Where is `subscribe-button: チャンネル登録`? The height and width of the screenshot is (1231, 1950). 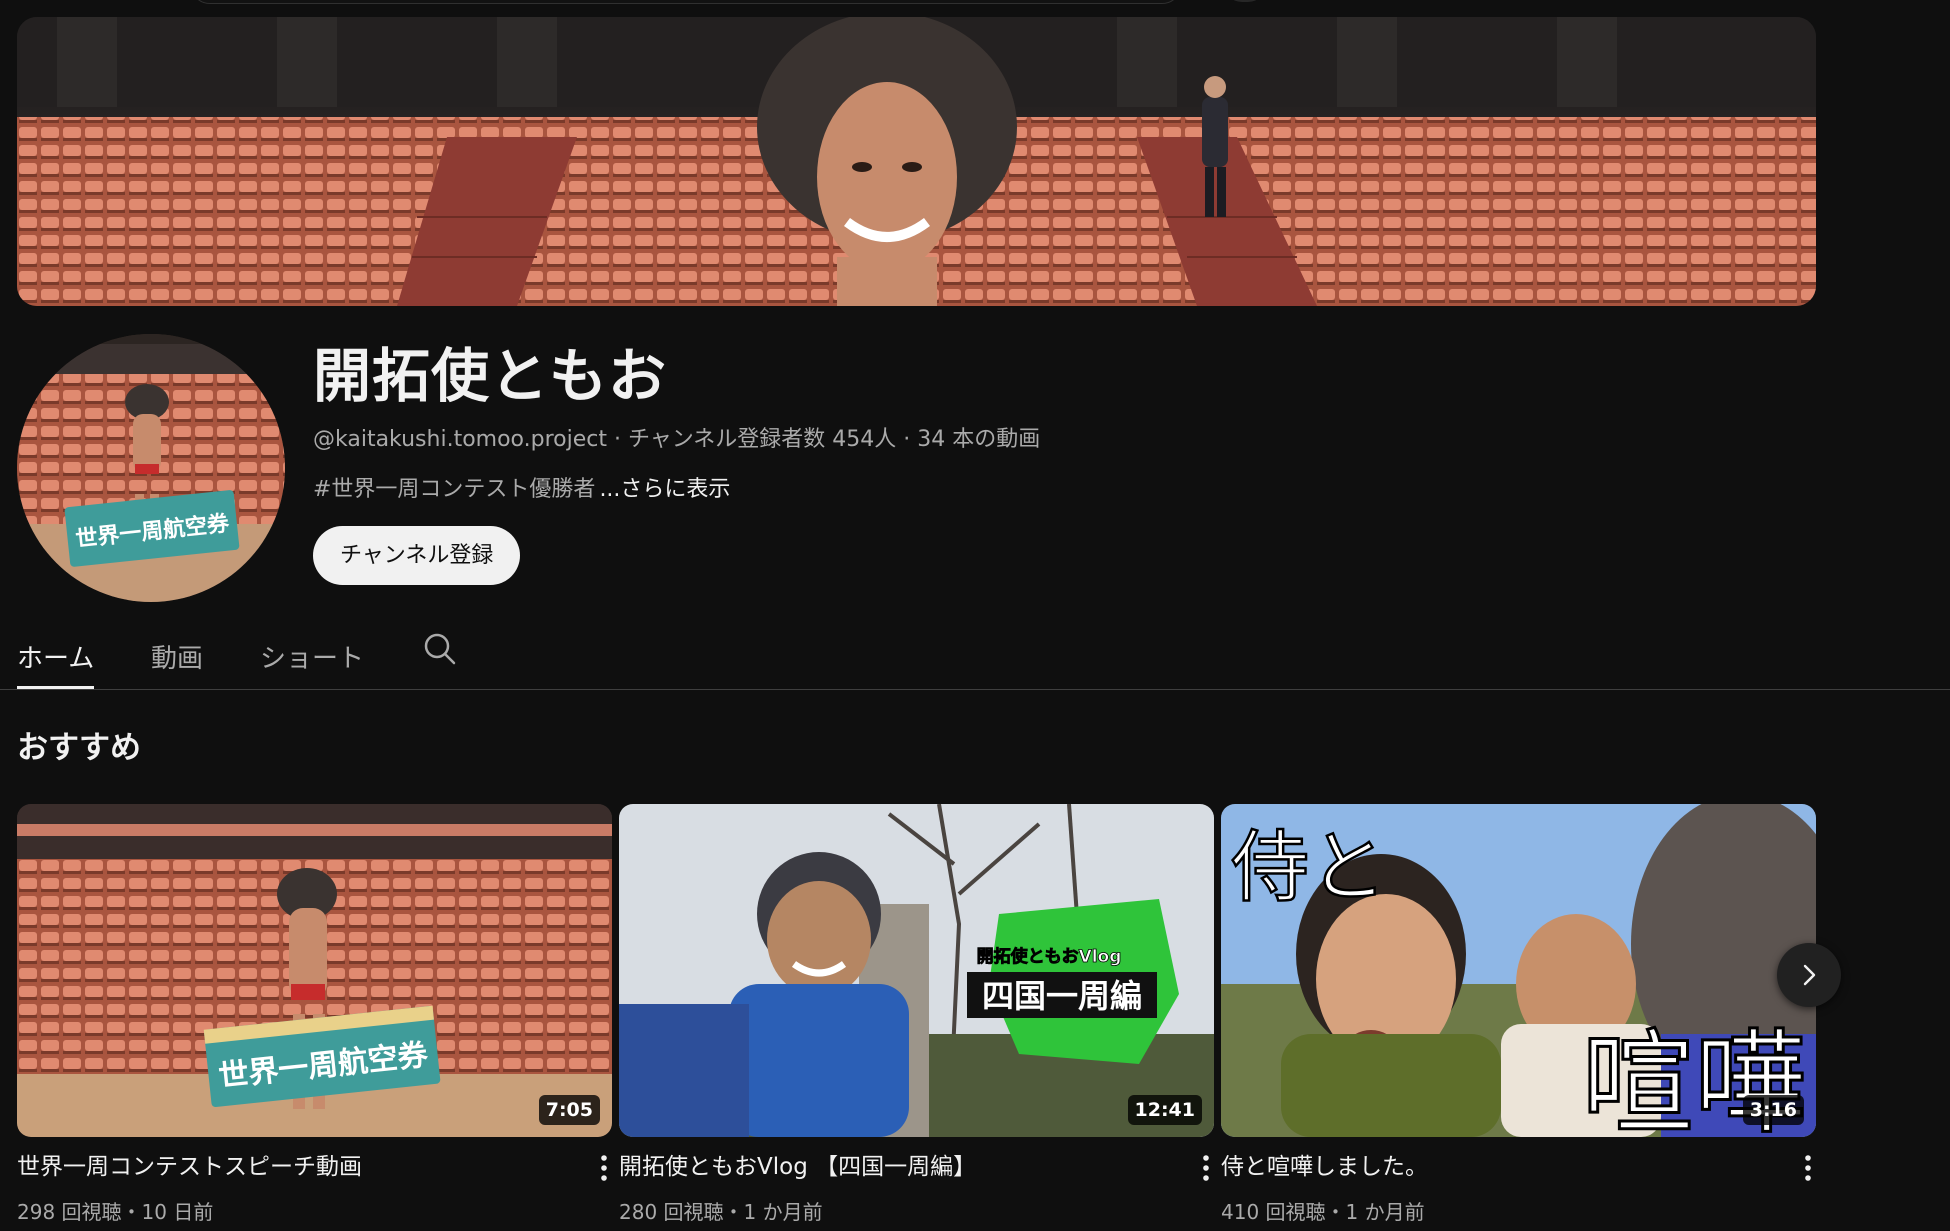
subscribe-button: チャンネル登録 is located at coordinates (417, 555).